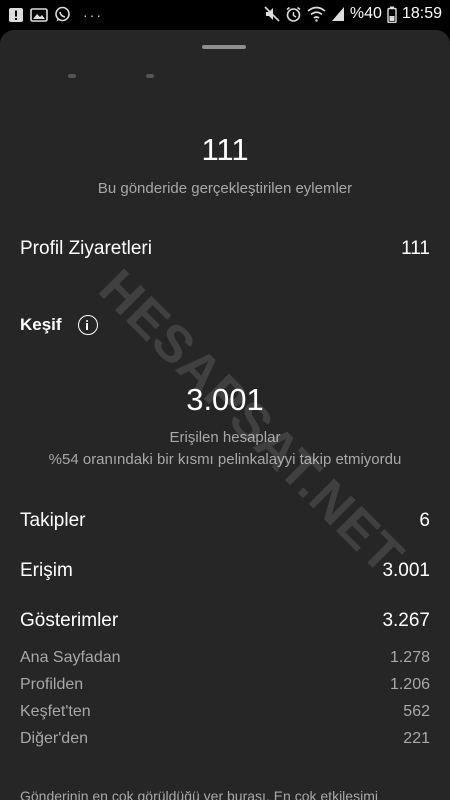  I want to click on total-actions-value: 111, so click(225, 149).